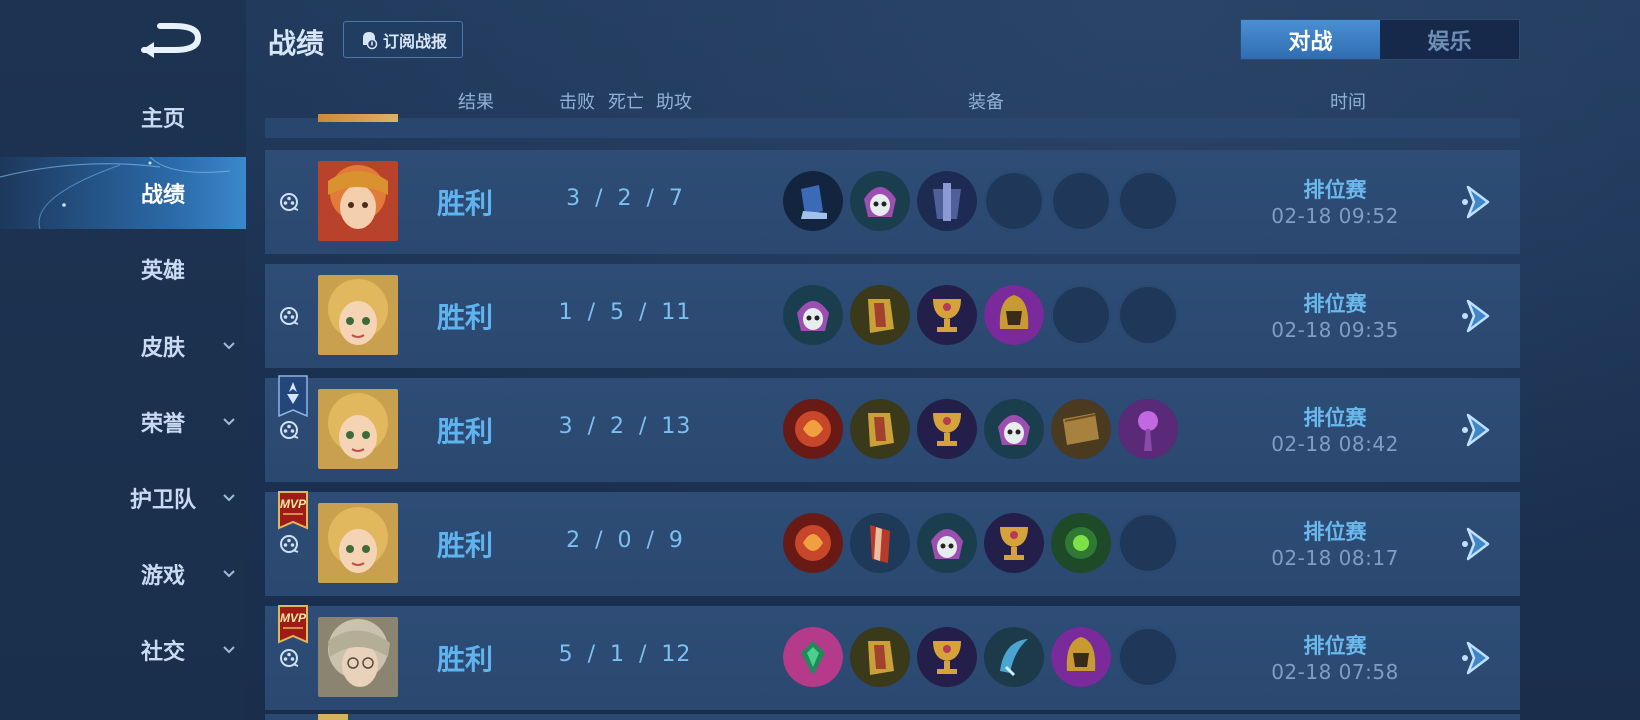  I want to click on column-header-equipment: 装备, so click(986, 102).